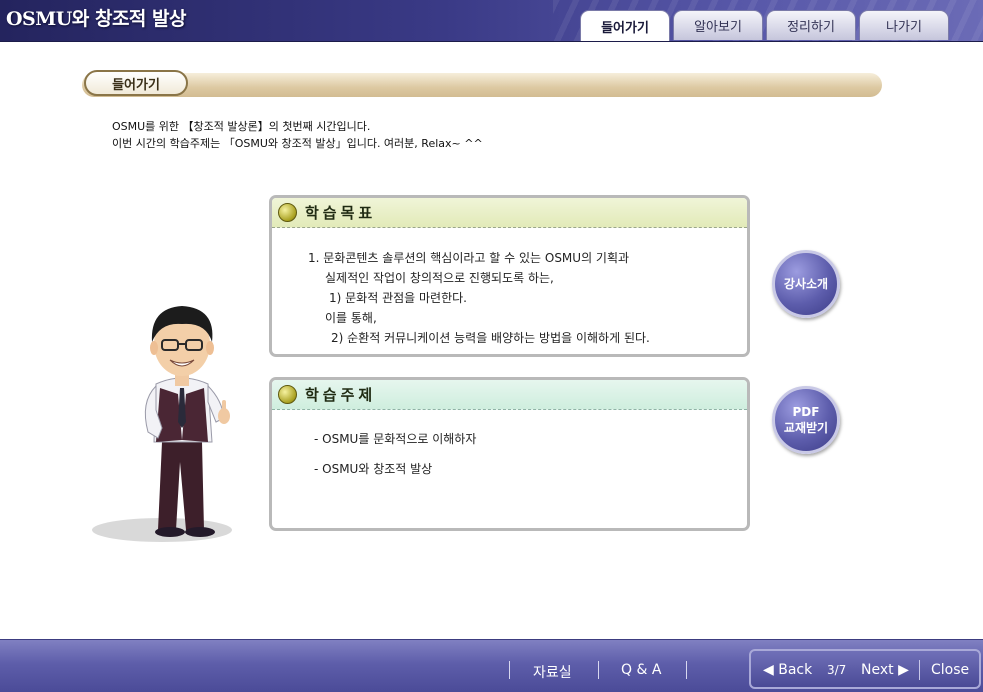  Describe the element at coordinates (552, 672) in the screenshot. I see `resources-link: 자료실` at that location.